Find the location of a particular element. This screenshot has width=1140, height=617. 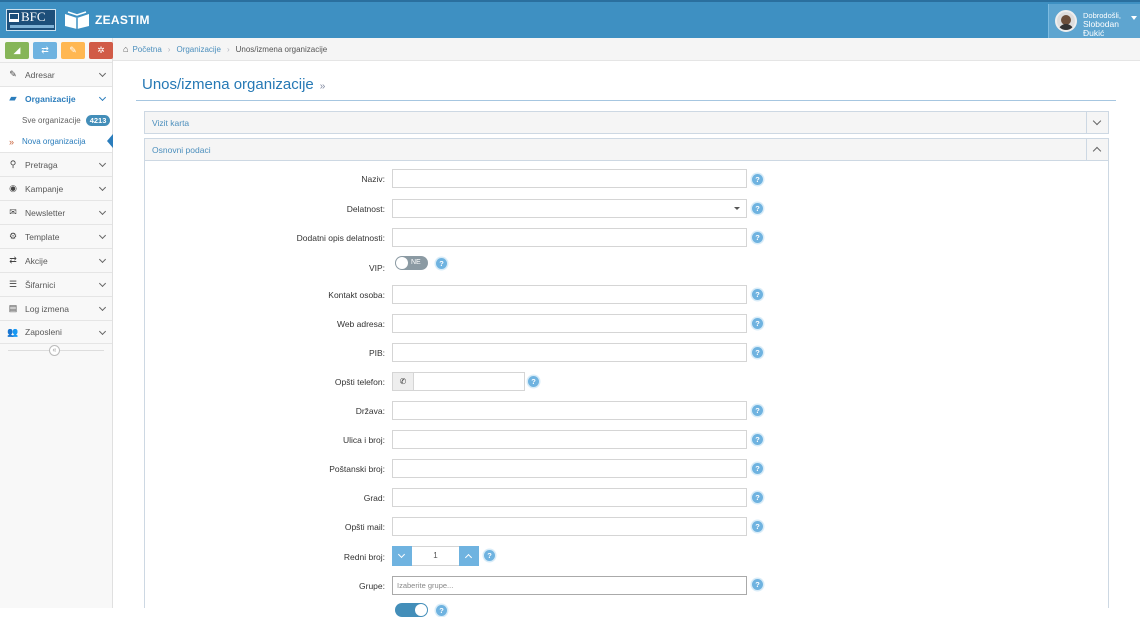

web-adresa-field is located at coordinates (569, 323).